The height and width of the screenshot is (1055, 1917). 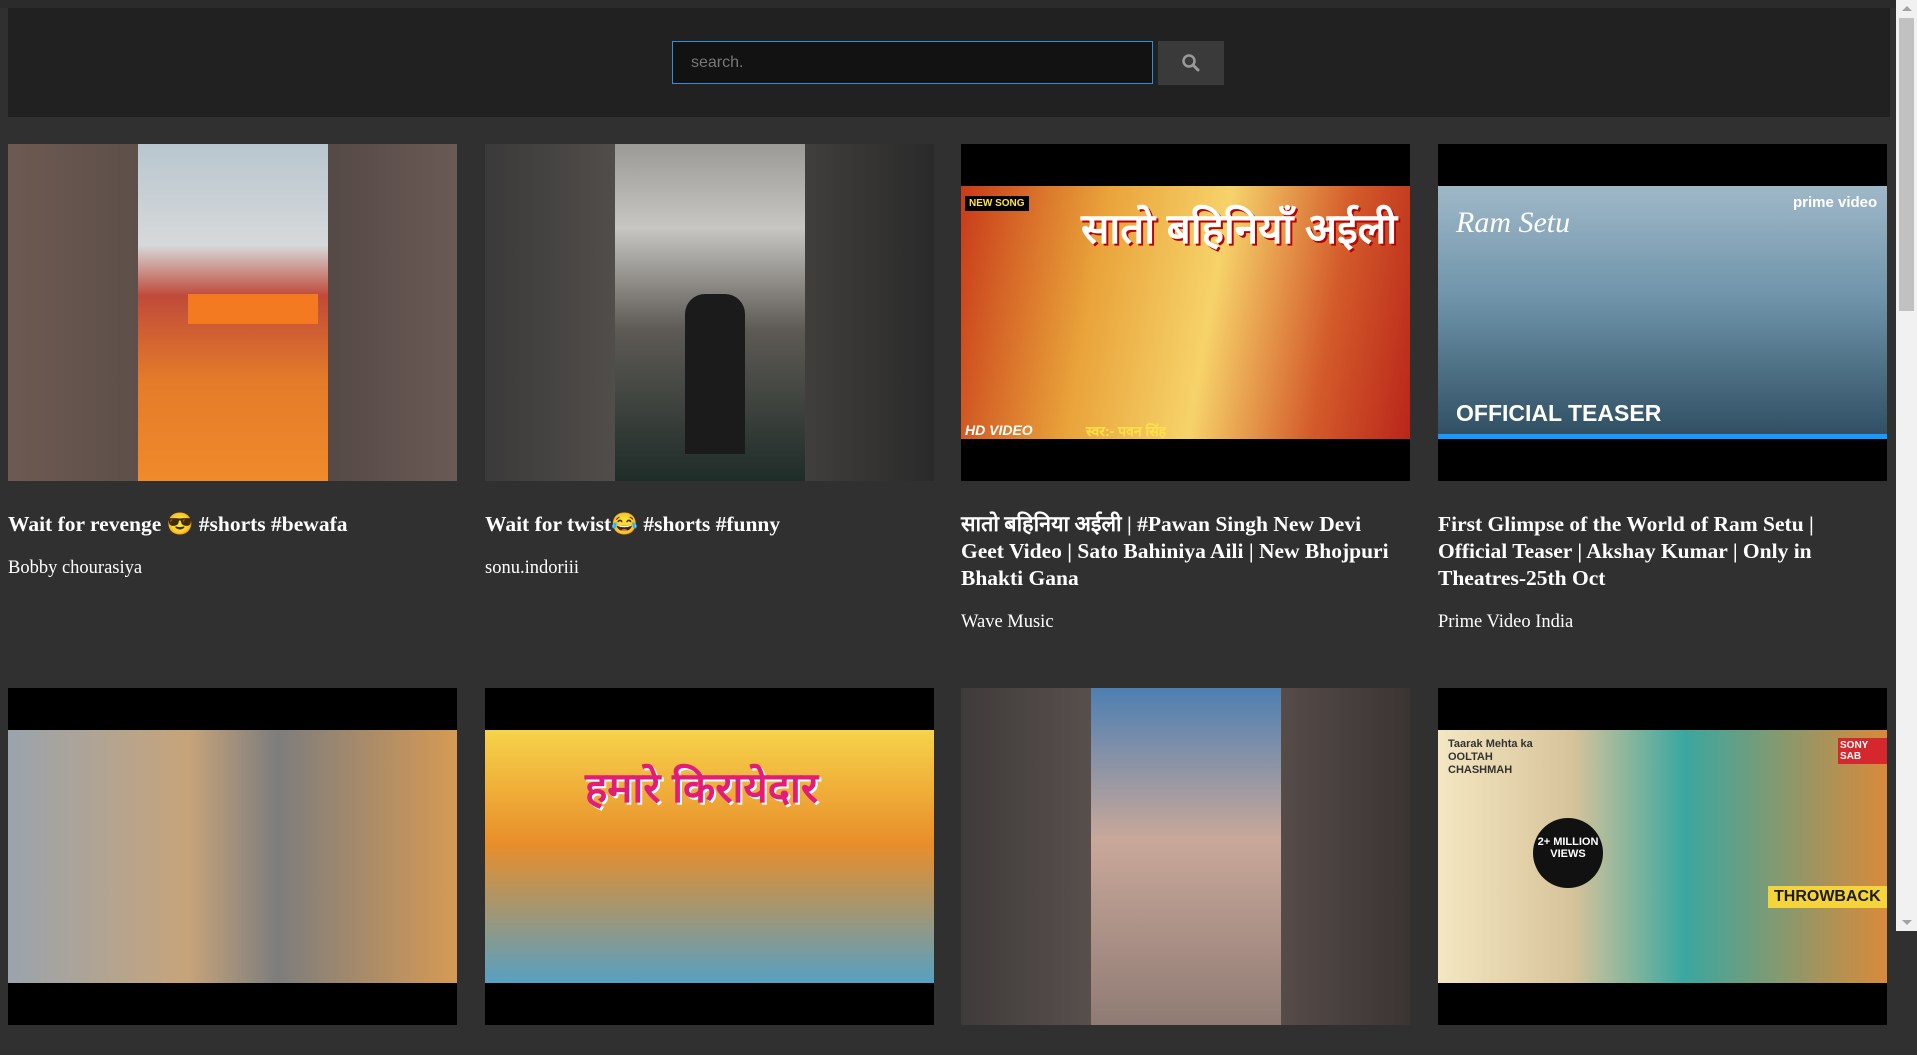 What do you see at coordinates (999, 430) in the screenshot?
I see `thumb-hd-label: HD VIDEO` at bounding box center [999, 430].